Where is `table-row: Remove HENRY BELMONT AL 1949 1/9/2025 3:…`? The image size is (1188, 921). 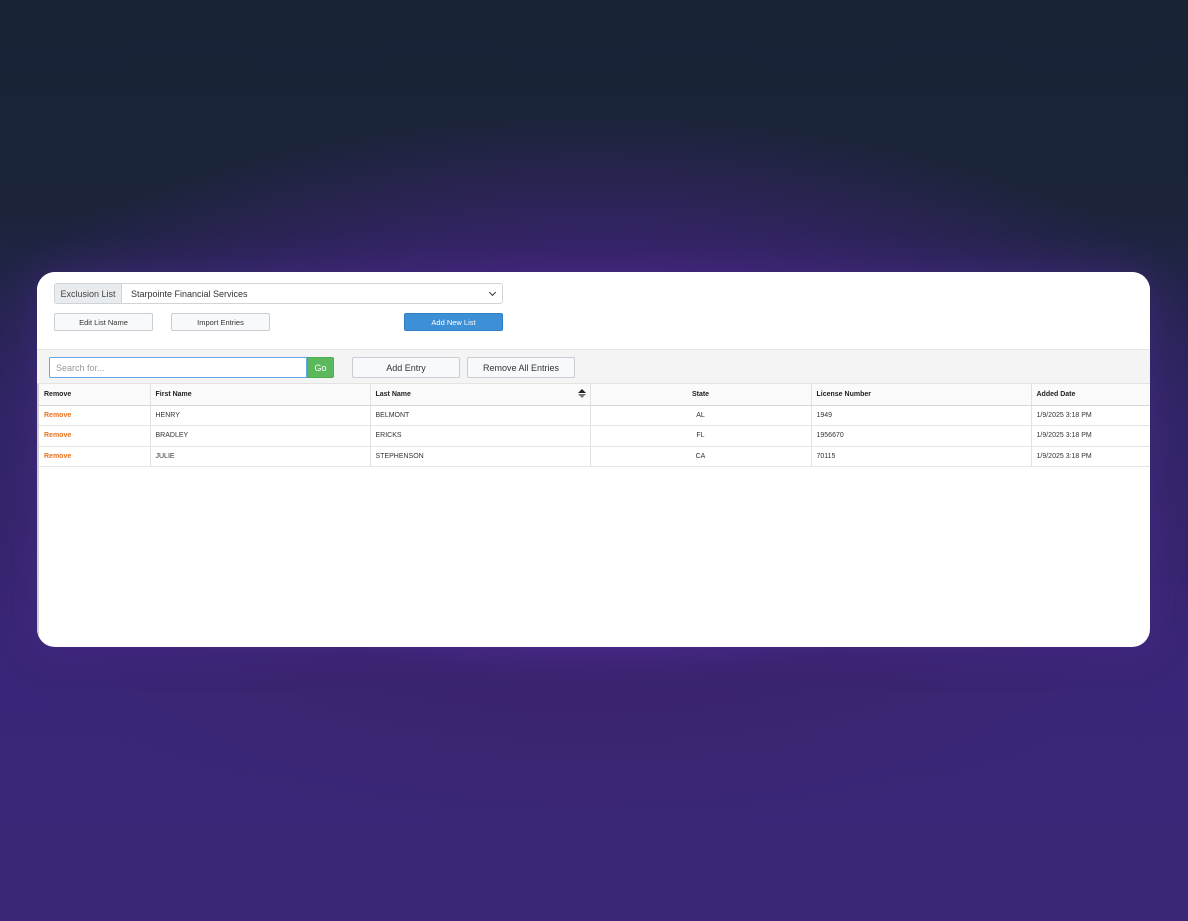
table-row: Remove HENRY BELMONT AL 1949 1/9/2025 3:… is located at coordinates (594, 415).